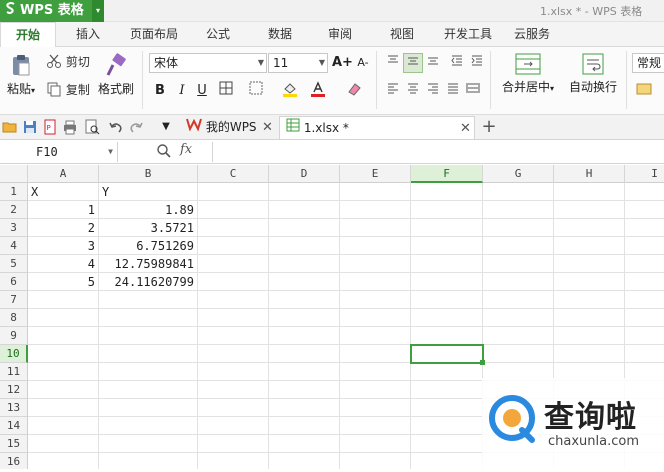  What do you see at coordinates (402, 34) in the screenshot?
I see `tab-view: 视图` at bounding box center [402, 34].